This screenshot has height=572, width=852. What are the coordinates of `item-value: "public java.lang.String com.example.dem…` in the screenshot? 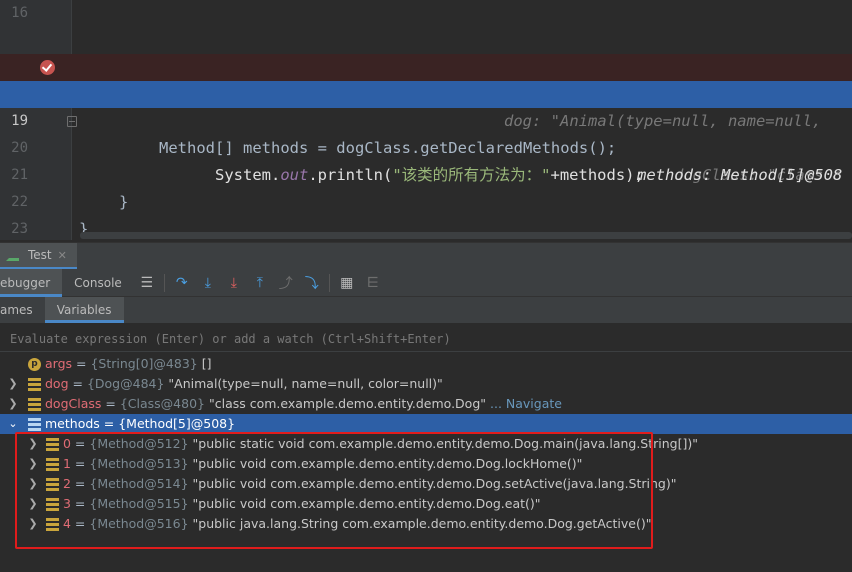 It's located at (422, 523).